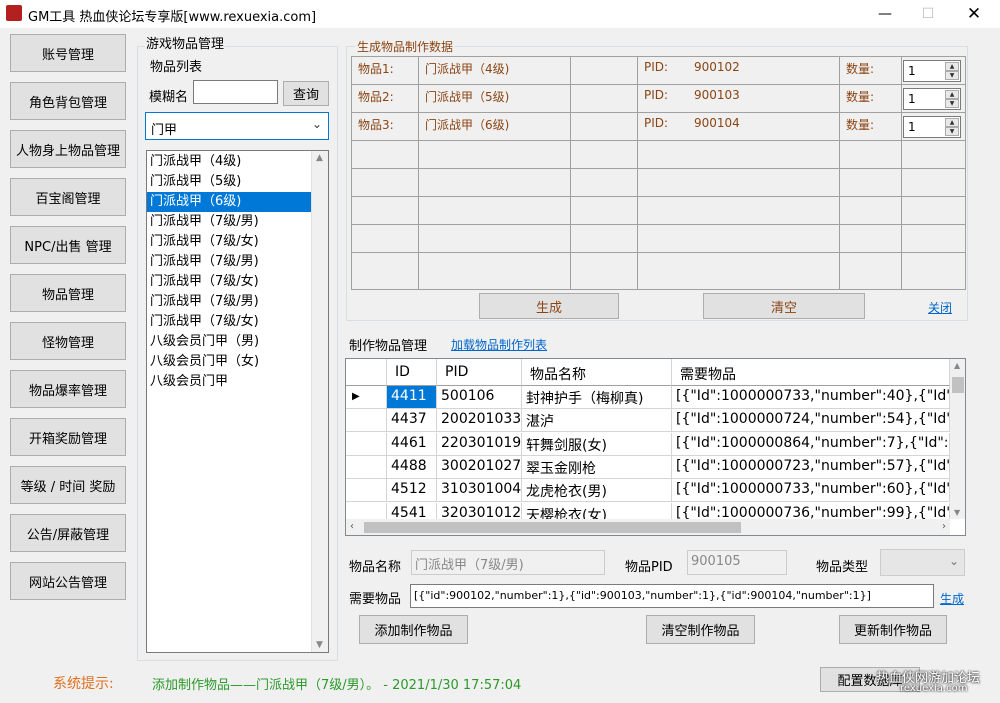  I want to click on table-hscrollbar: ‹ ›, so click(648, 527).